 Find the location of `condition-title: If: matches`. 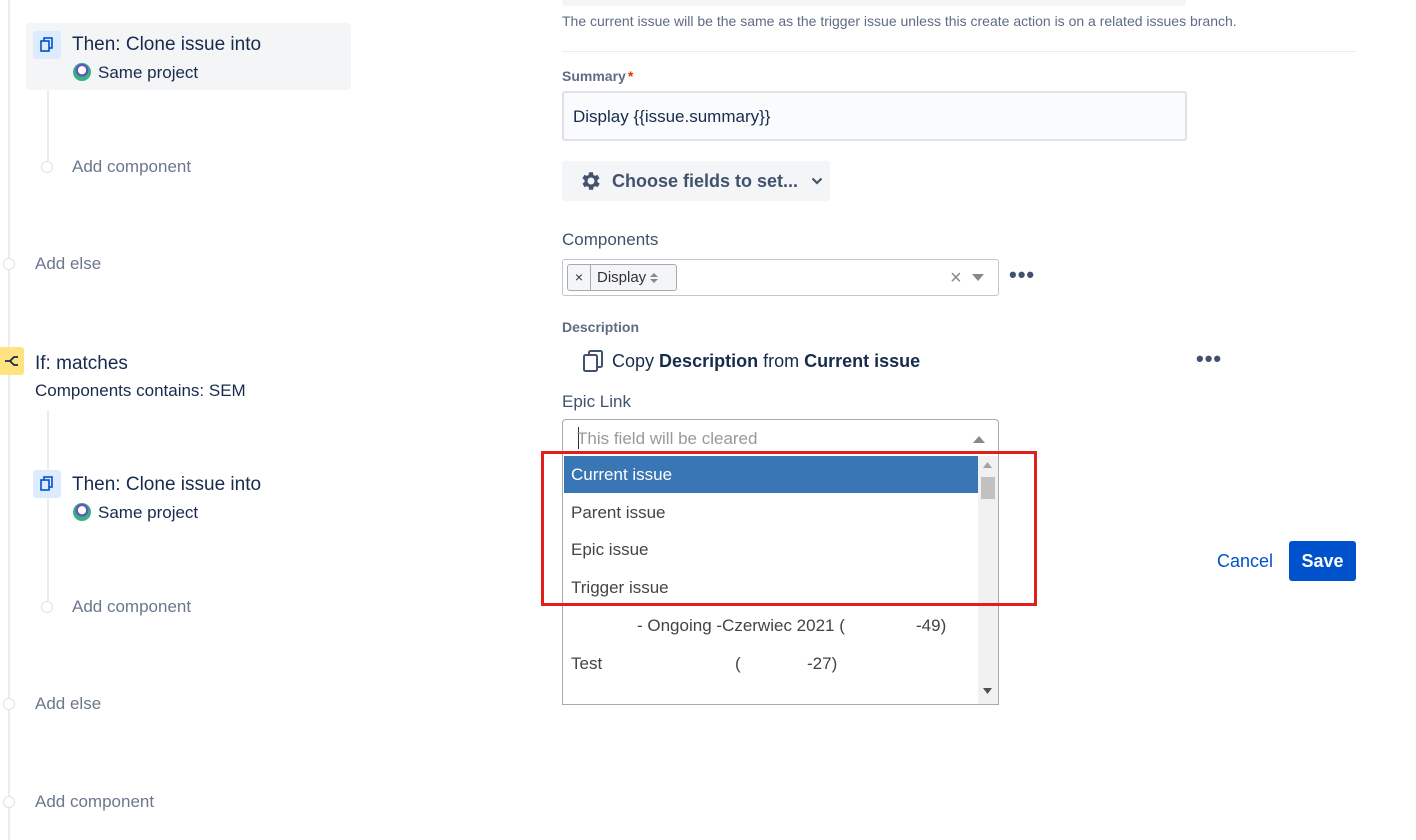

condition-title: If: matches is located at coordinates (81, 364).